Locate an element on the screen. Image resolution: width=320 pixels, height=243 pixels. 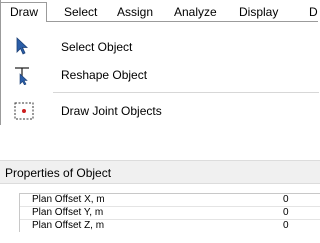
menu-assign: Assign is located at coordinates (135, 12).